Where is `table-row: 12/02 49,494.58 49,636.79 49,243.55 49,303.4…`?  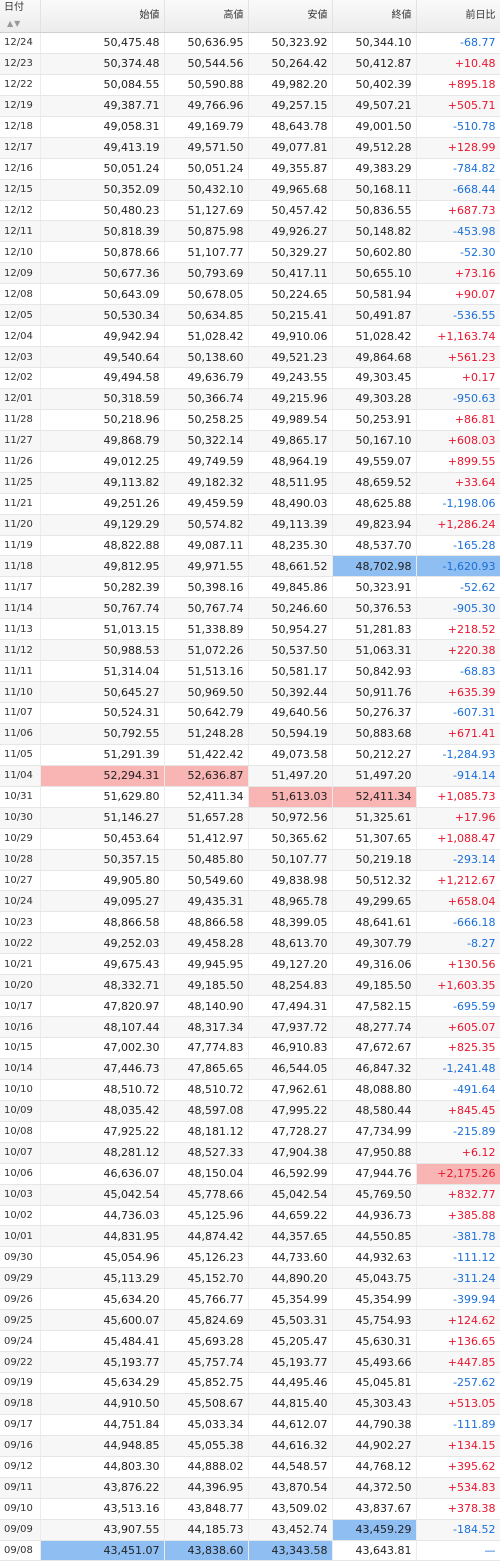 table-row: 12/02 49,494.58 49,636.79 49,243.55 49,303.4… is located at coordinates (250, 378).